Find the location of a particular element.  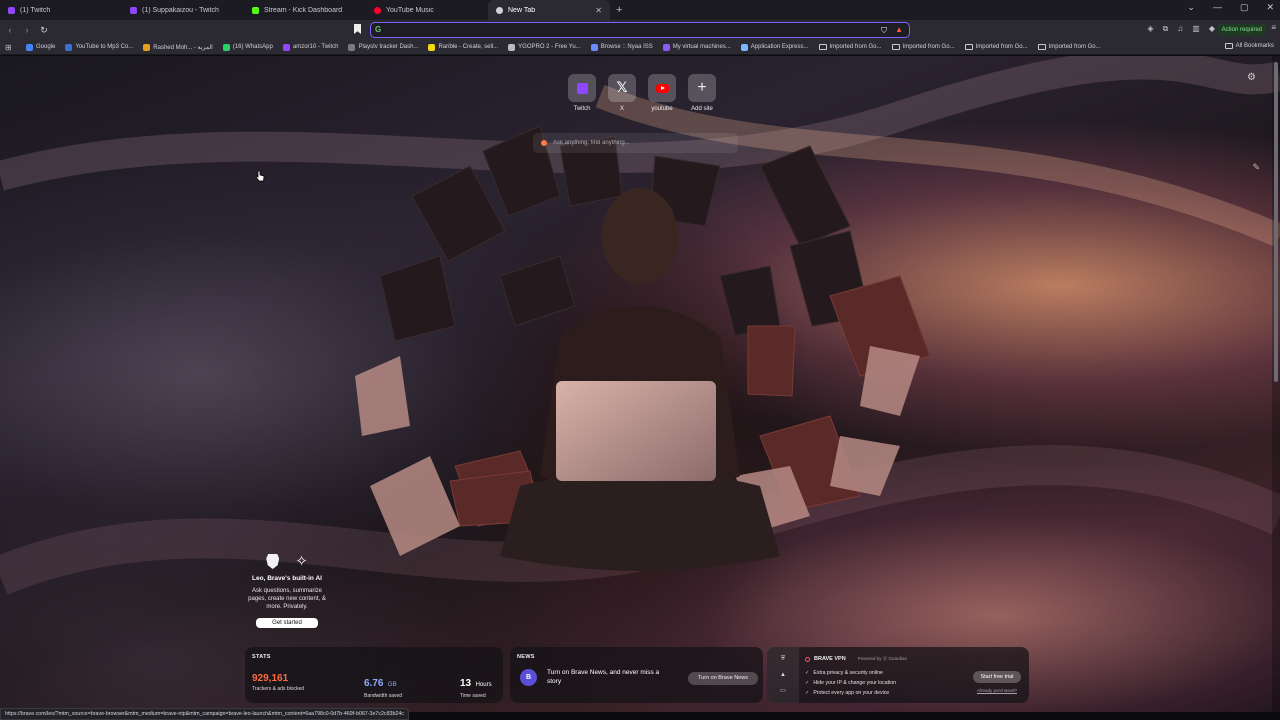

wallet-icon: ◆ is located at coordinates (1212, 29).